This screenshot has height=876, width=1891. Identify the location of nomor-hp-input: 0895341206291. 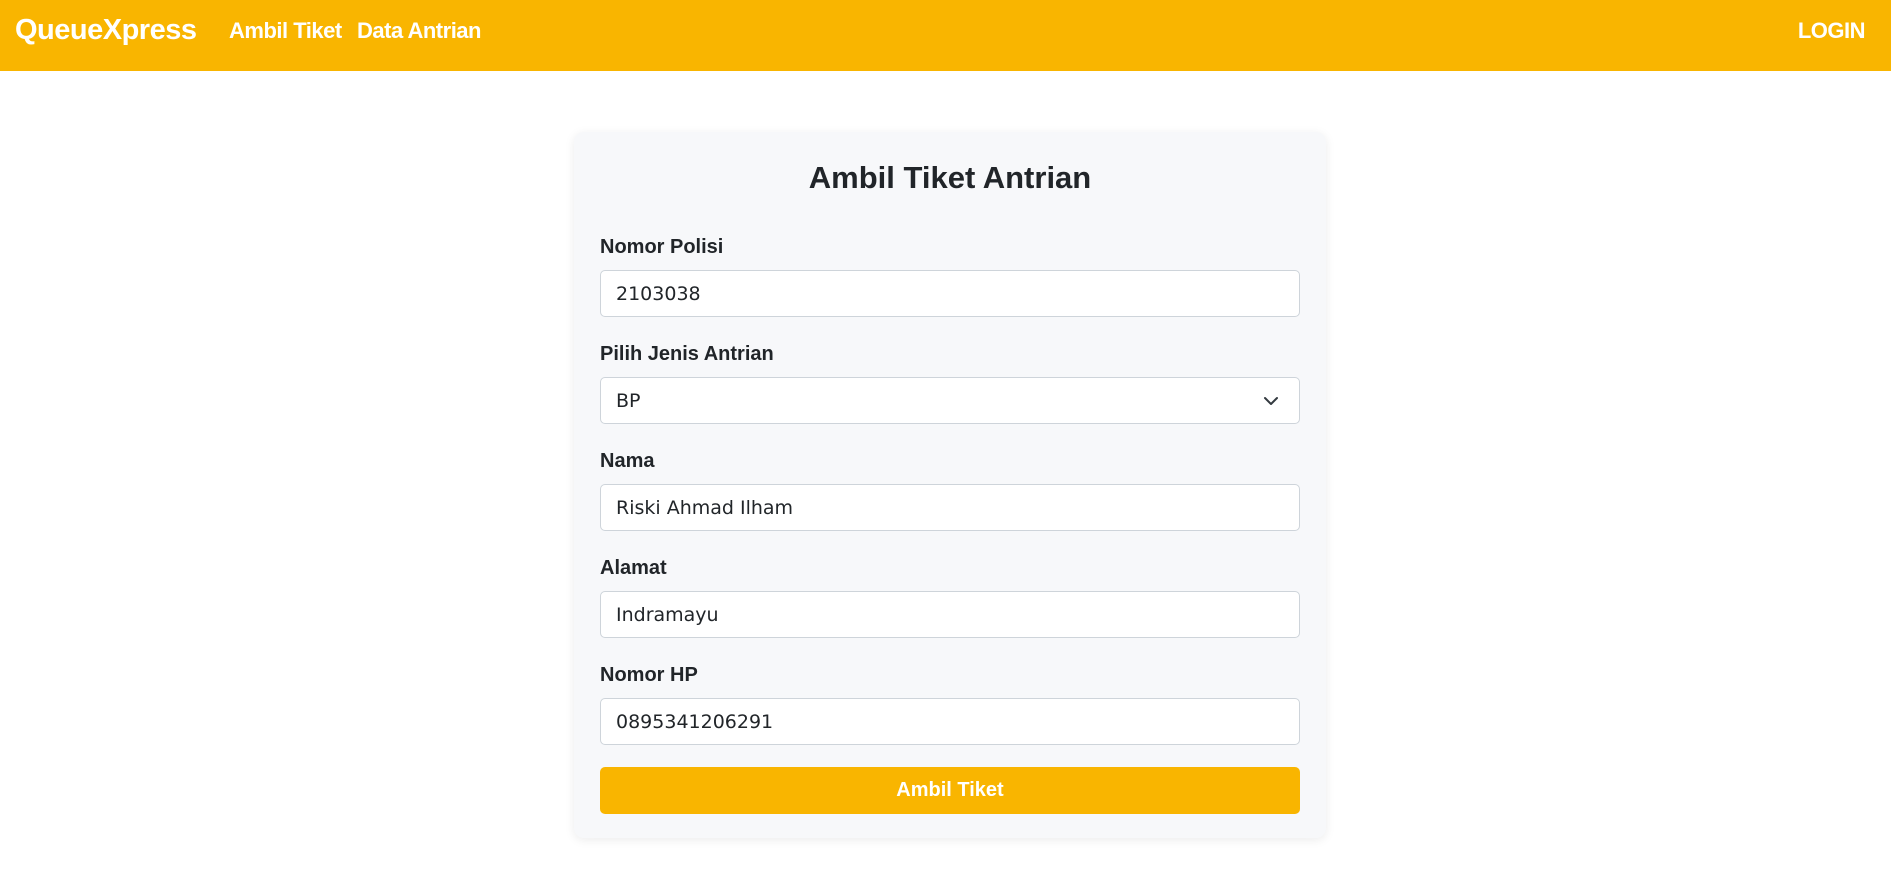
(950, 721).